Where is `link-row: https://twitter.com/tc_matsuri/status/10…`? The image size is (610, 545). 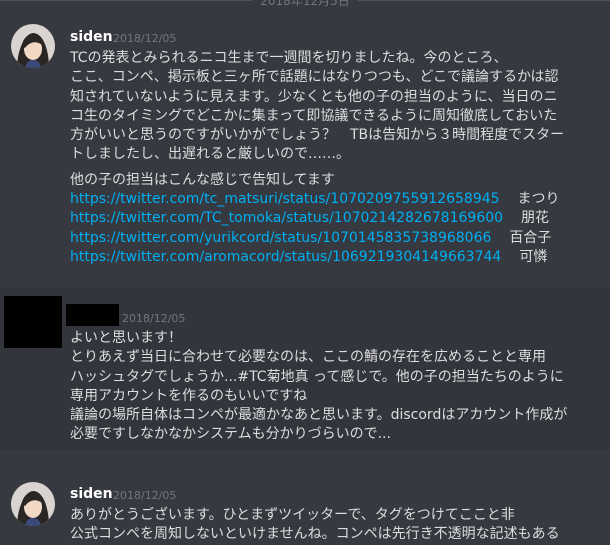 link-row: https://twitter.com/tc_matsuri/status/10… is located at coordinates (339, 199).